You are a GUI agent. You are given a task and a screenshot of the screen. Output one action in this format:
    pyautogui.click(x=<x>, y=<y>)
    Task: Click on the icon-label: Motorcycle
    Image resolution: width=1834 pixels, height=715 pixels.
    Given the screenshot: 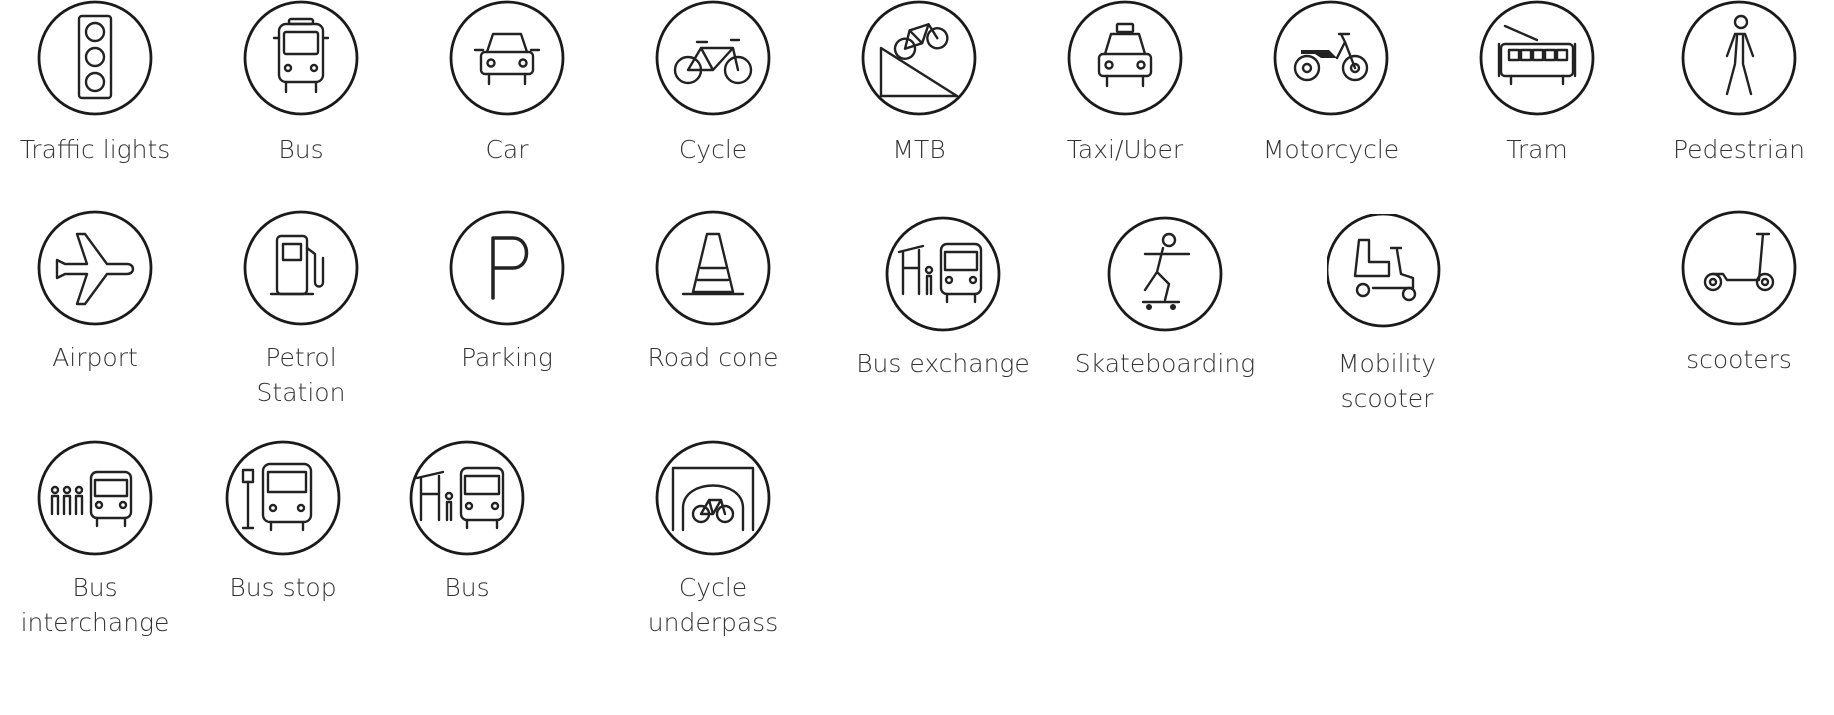 What is the action you would take?
    pyautogui.click(x=1331, y=149)
    